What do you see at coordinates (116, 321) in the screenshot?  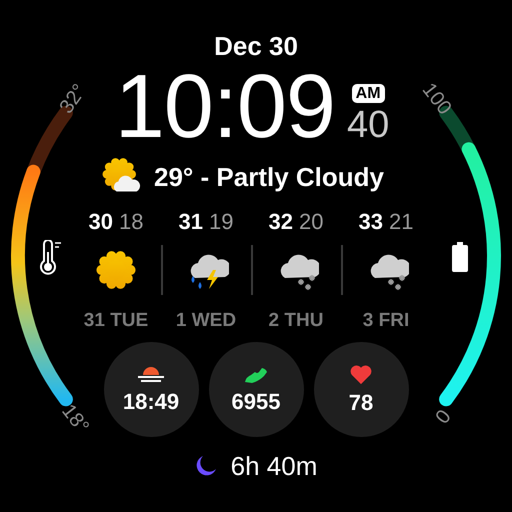 I see `forecast-day: 31 TUE` at bounding box center [116, 321].